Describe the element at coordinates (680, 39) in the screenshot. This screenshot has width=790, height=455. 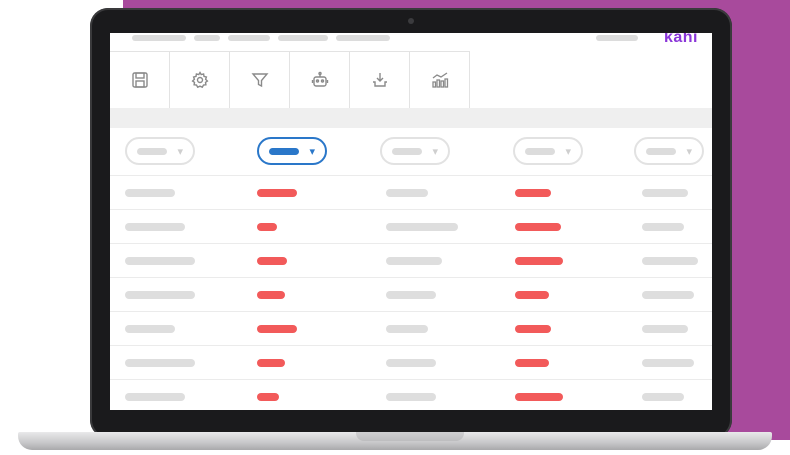
I see `brand-logo: kahi` at that location.